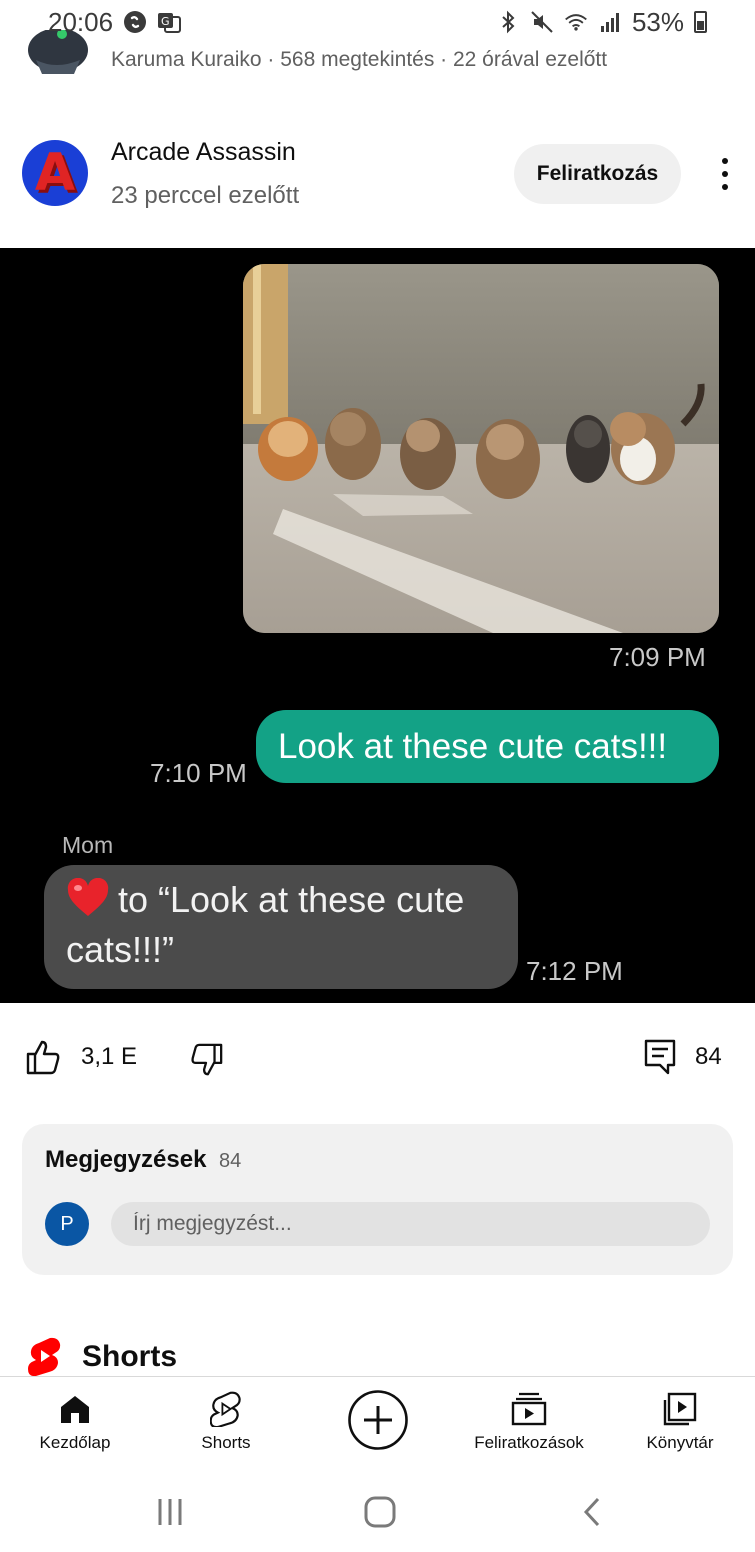  I want to click on nav-subscriptions: Feliratkozások, so click(529, 1425).